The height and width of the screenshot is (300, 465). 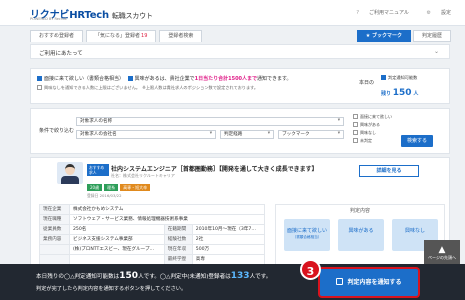 I want to click on row-header: 在籍期間, so click(x=178, y=229).